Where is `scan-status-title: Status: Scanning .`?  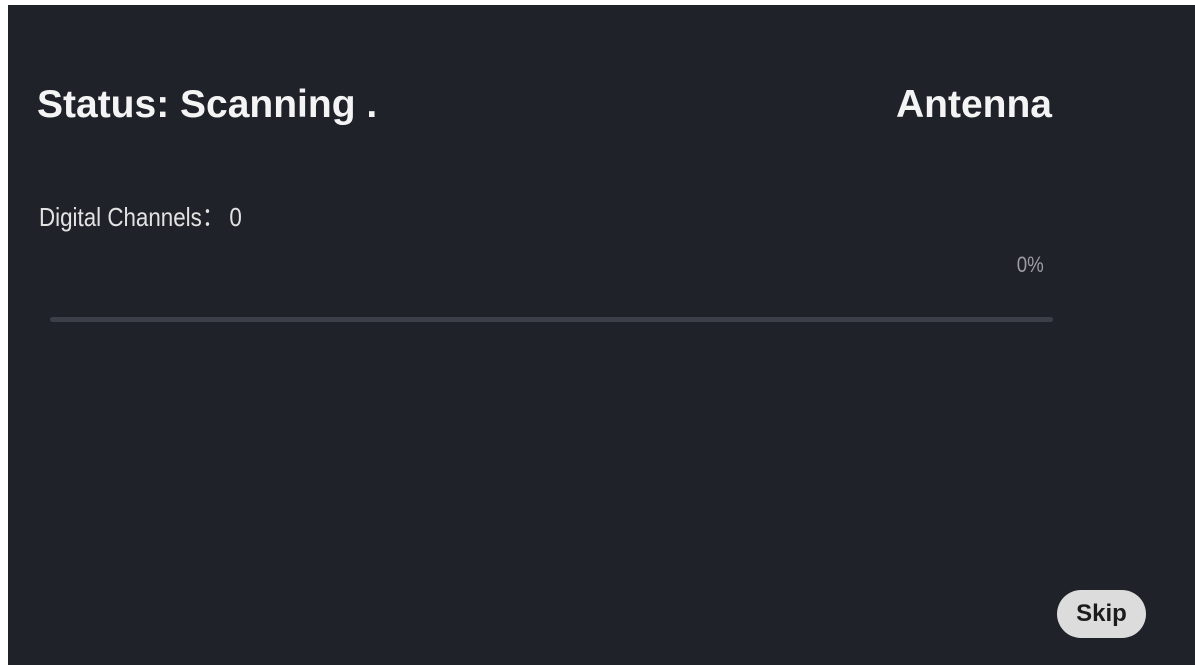
scan-status-title: Status: Scanning . is located at coordinates (207, 104).